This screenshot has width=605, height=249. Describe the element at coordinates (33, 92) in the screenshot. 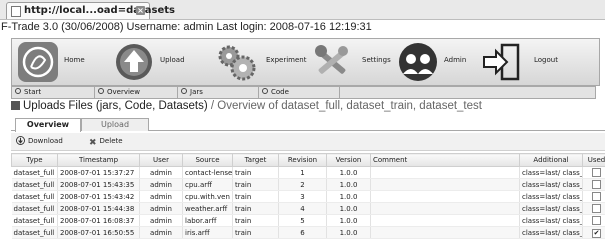

I see `subnav-label: Start` at that location.